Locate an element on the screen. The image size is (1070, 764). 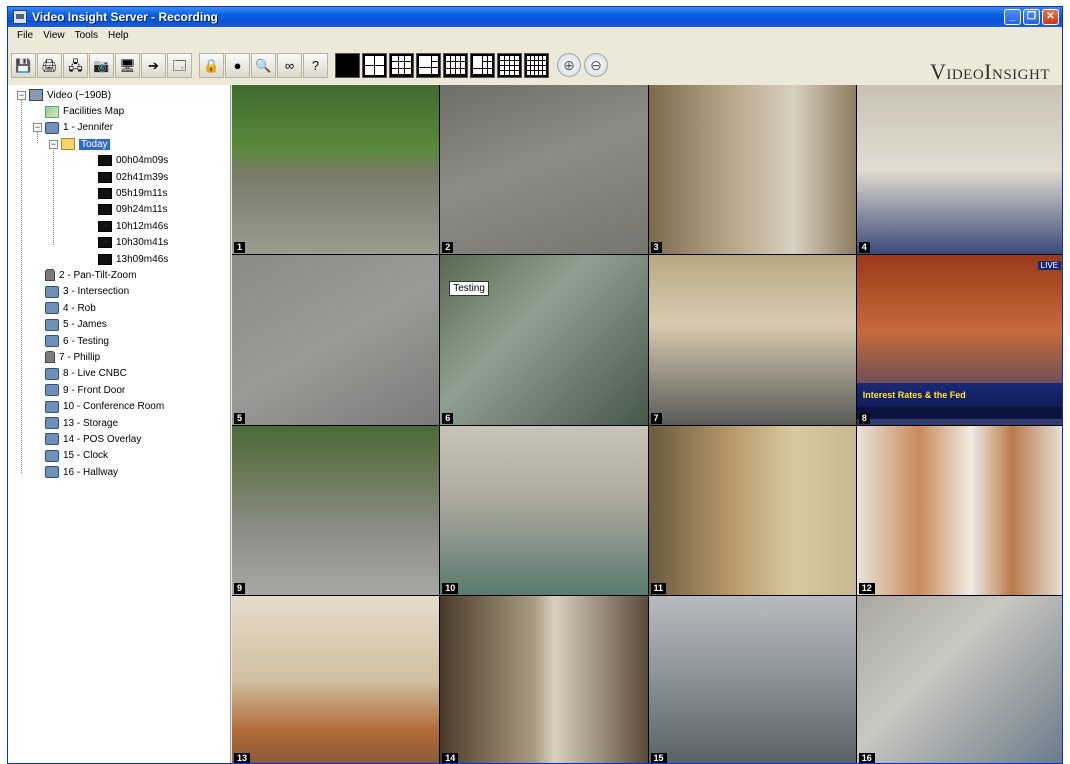
camera-tile: 12 is located at coordinates (959, 510).